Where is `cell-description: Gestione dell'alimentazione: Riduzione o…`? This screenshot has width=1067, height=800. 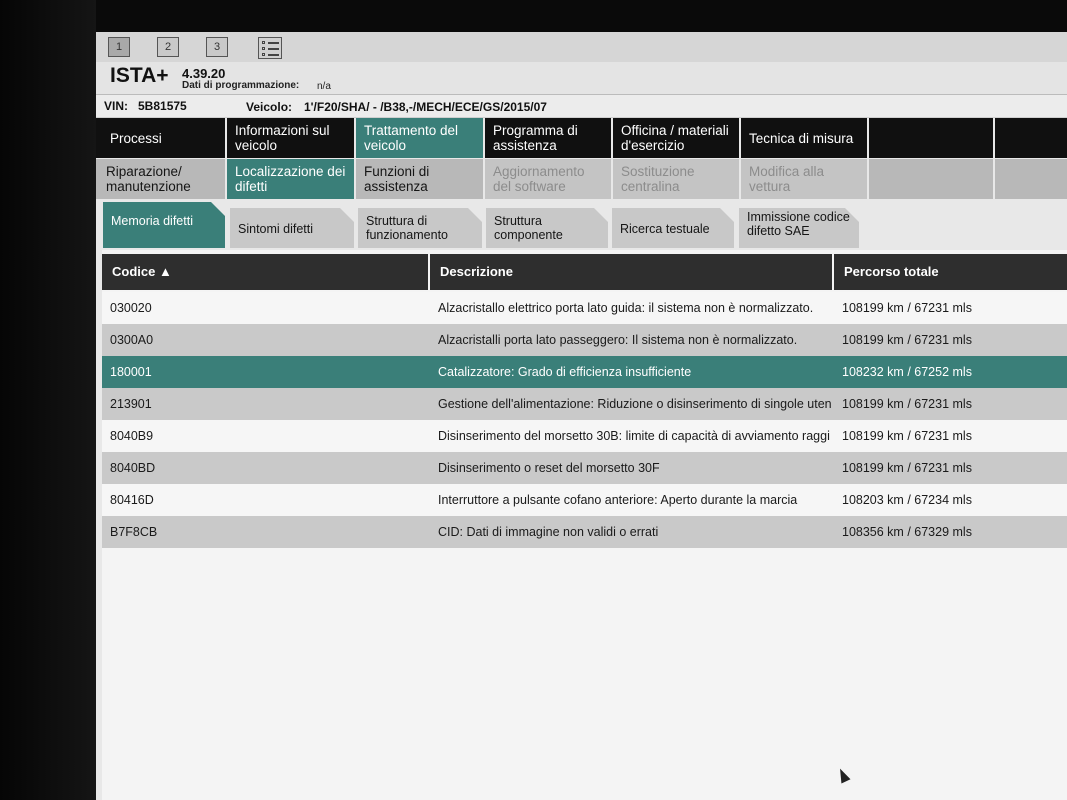 cell-description: Gestione dell'alimentazione: Riduzione o… is located at coordinates (635, 404).